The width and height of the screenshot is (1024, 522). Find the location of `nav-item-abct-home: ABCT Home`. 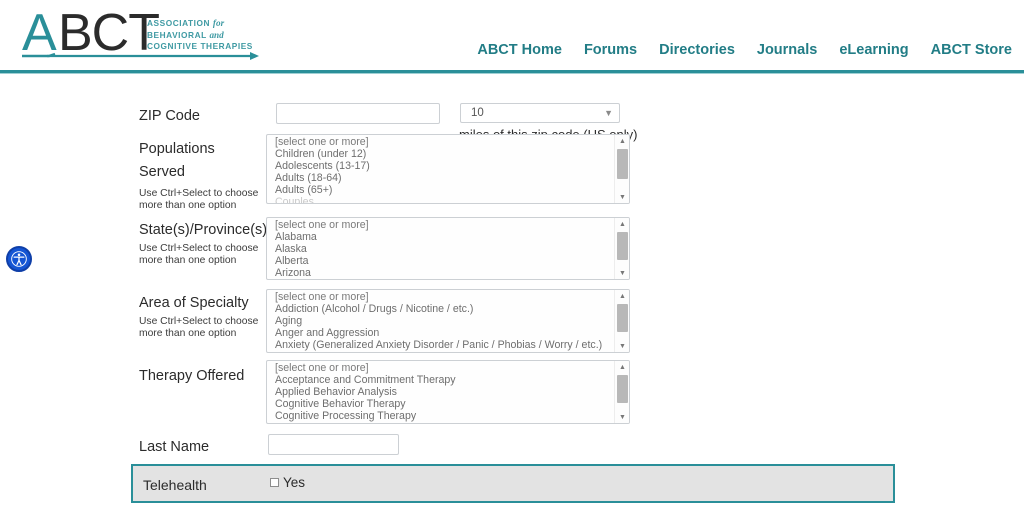

nav-item-abct-home: ABCT Home is located at coordinates (519, 50).